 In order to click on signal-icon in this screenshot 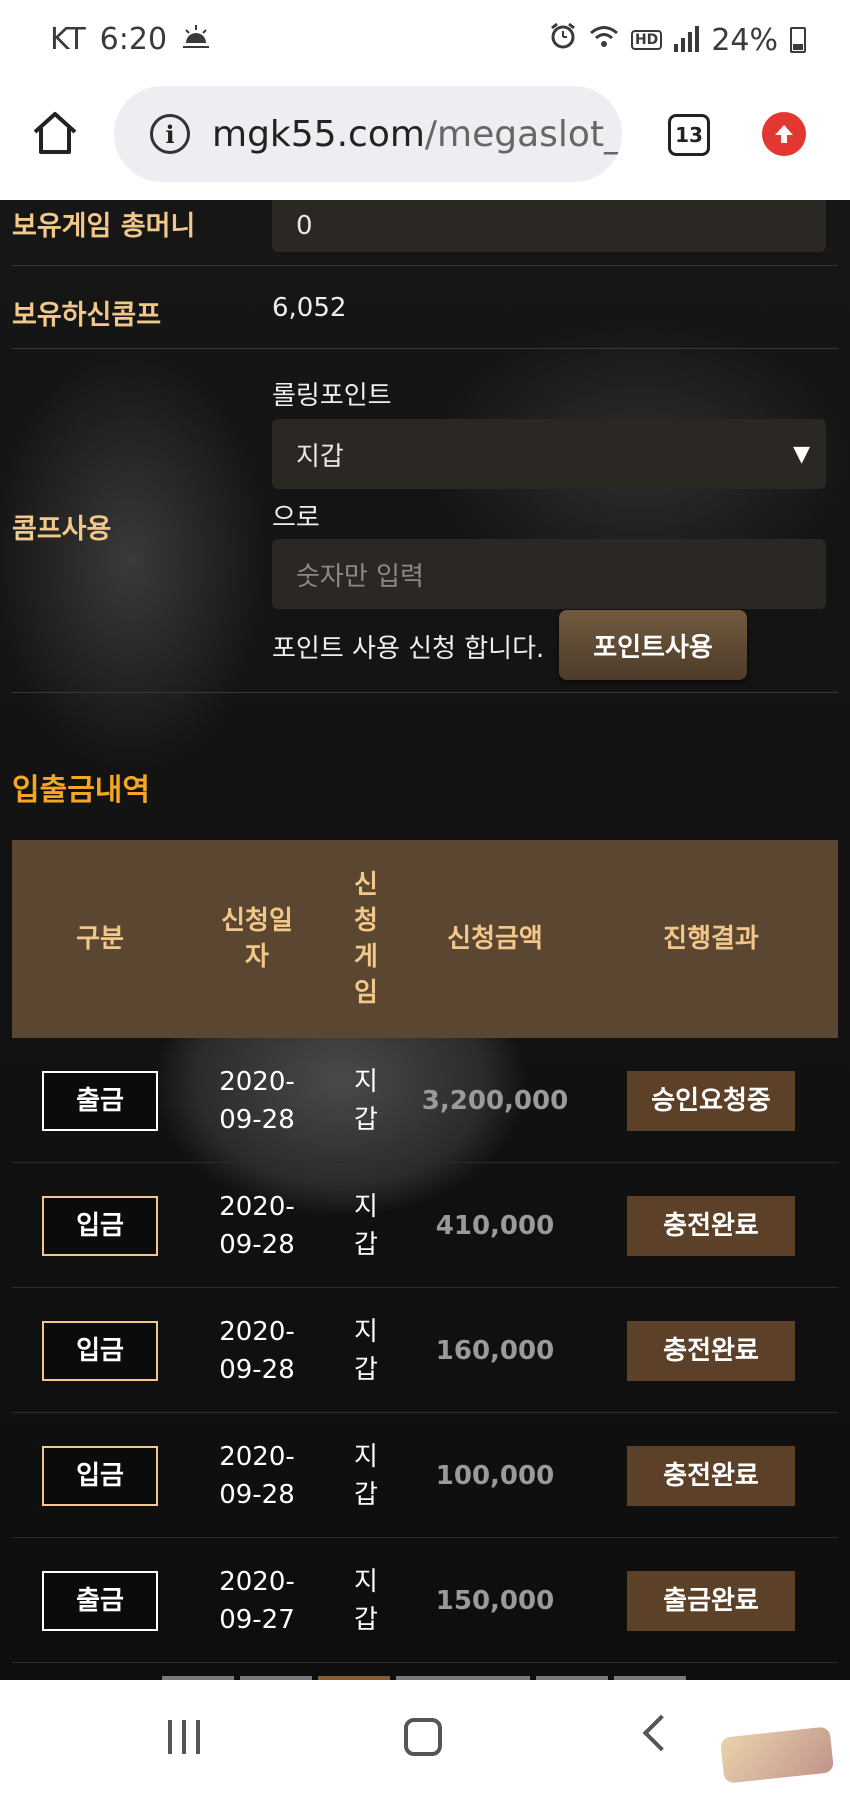, I will do `click(687, 39)`.